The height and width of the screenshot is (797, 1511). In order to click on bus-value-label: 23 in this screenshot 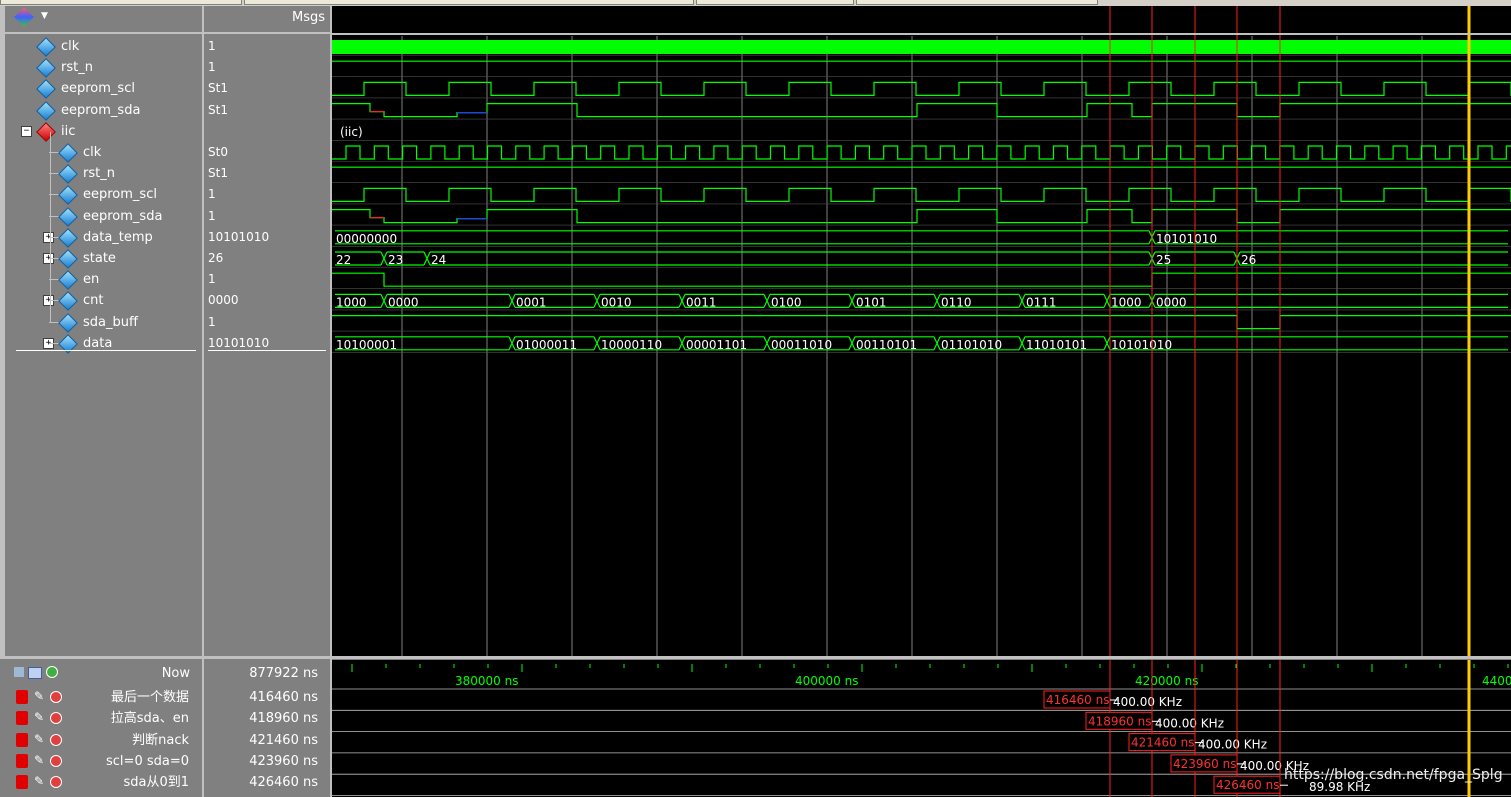, I will do `click(395, 260)`.